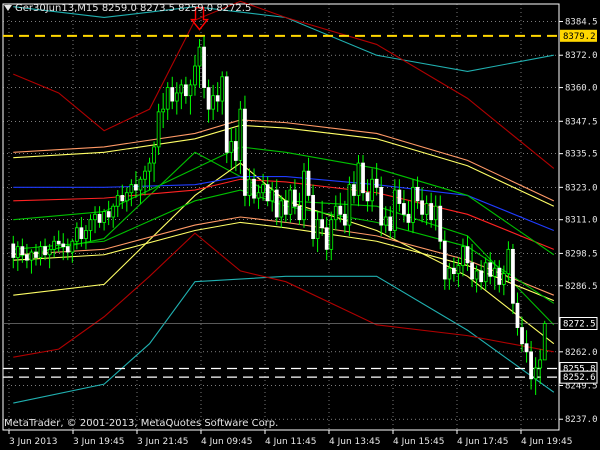  What do you see at coordinates (579, 378) in the screenshot?
I see `price-label-text: 8252.6` at bounding box center [579, 378].